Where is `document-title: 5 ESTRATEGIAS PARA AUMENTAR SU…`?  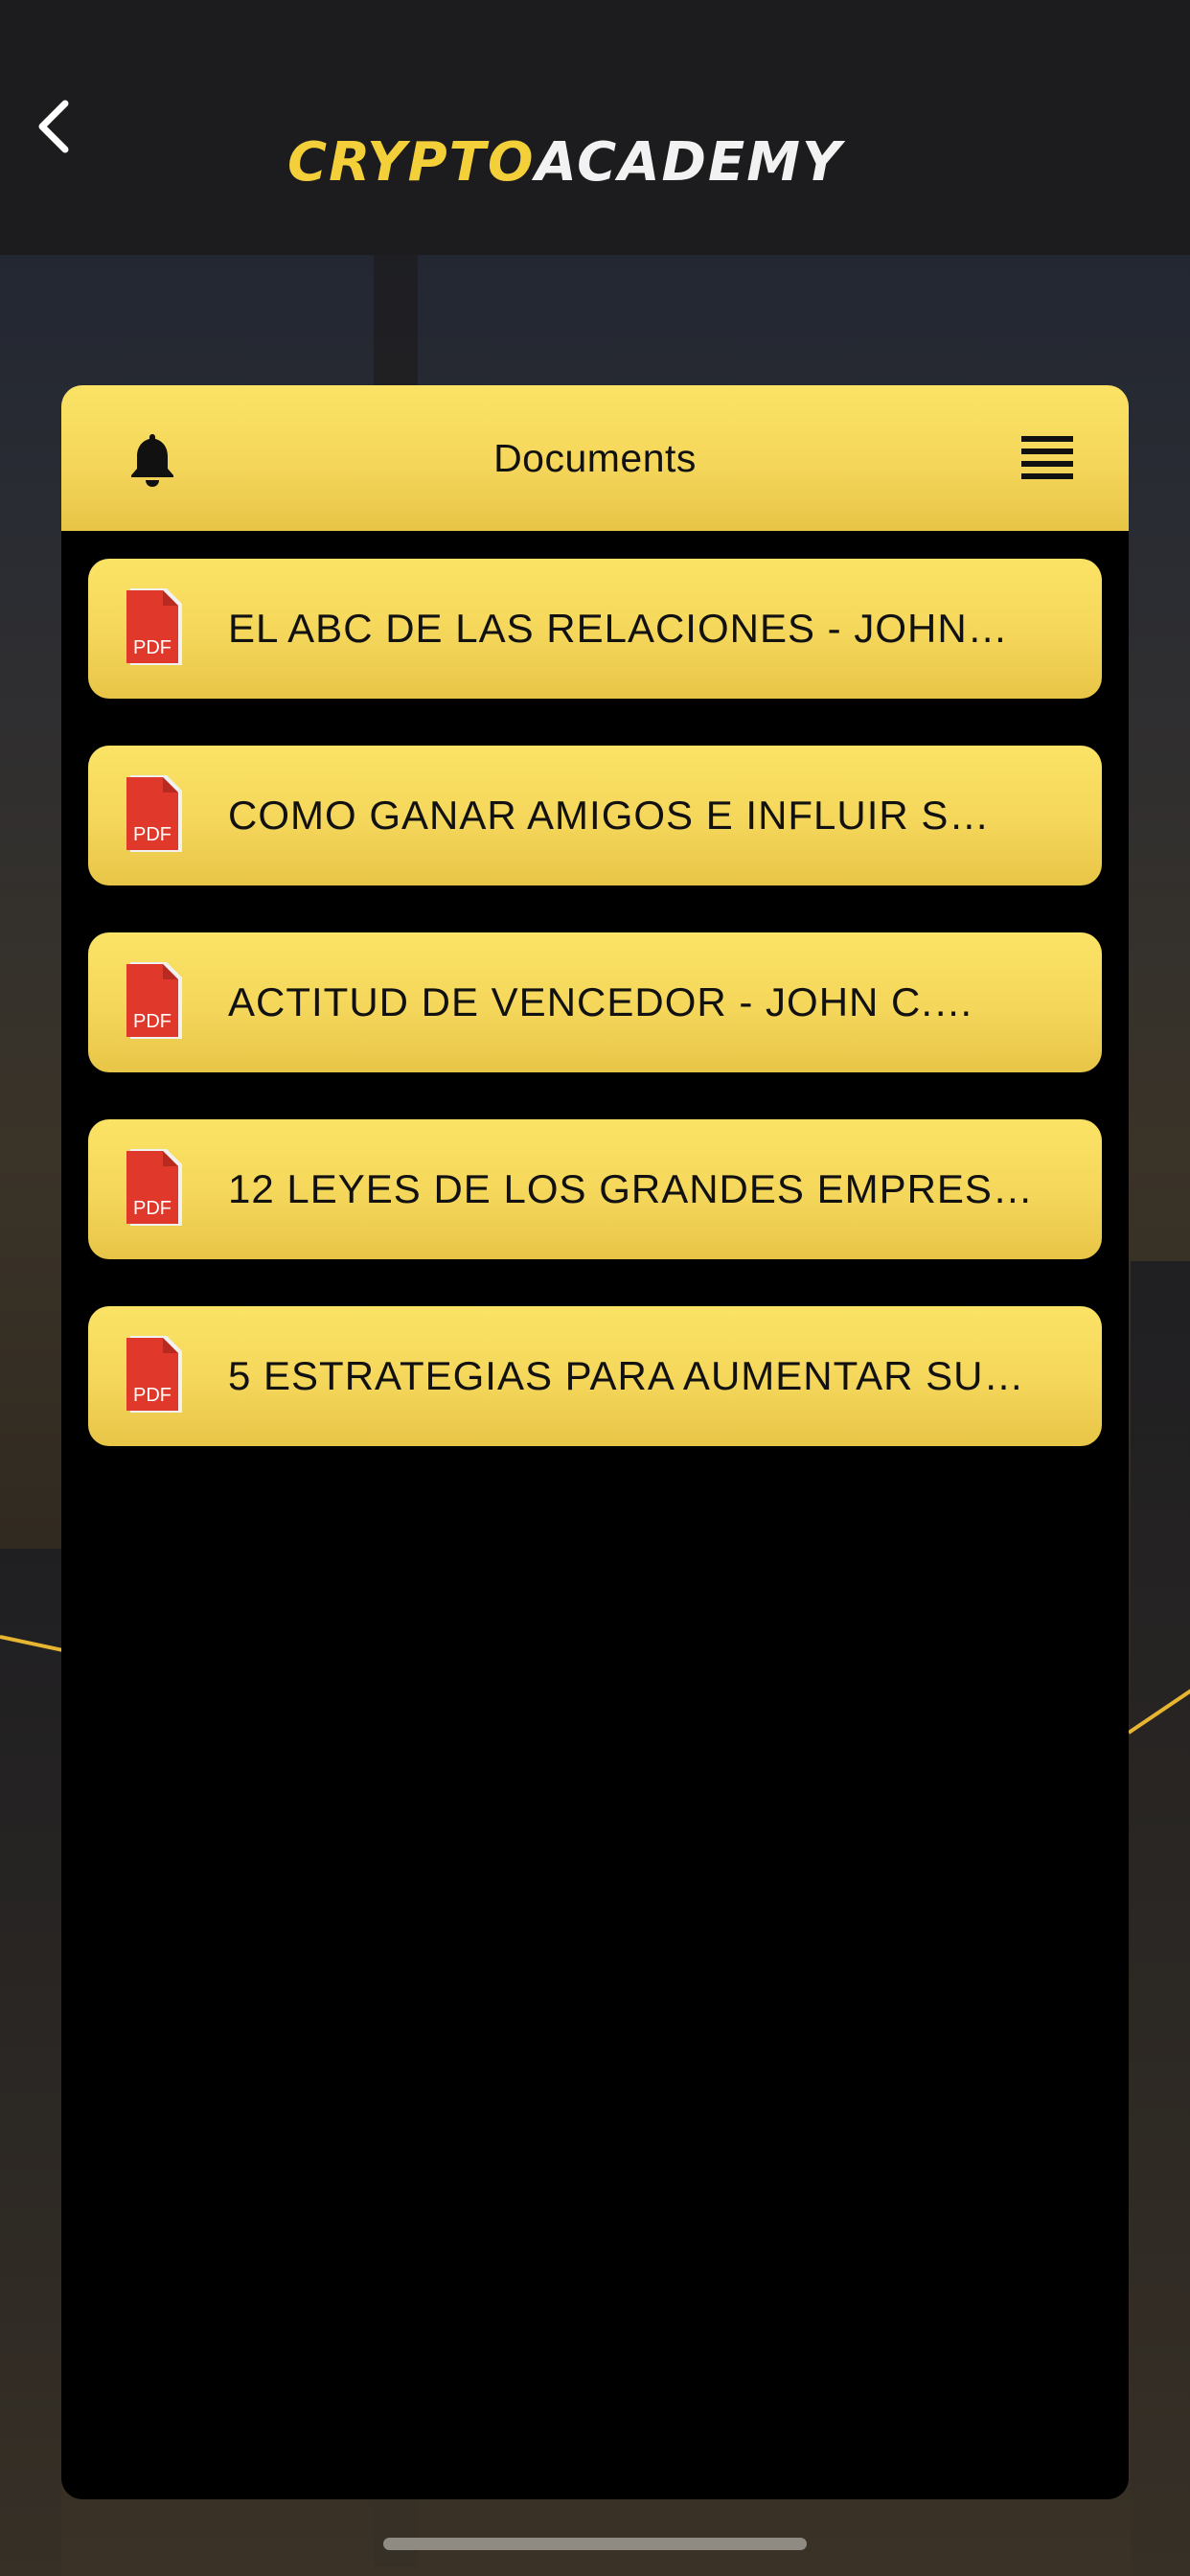
document-title: 5 ESTRATEGIAS PARA AUMENTAR SU… is located at coordinates (626, 1375).